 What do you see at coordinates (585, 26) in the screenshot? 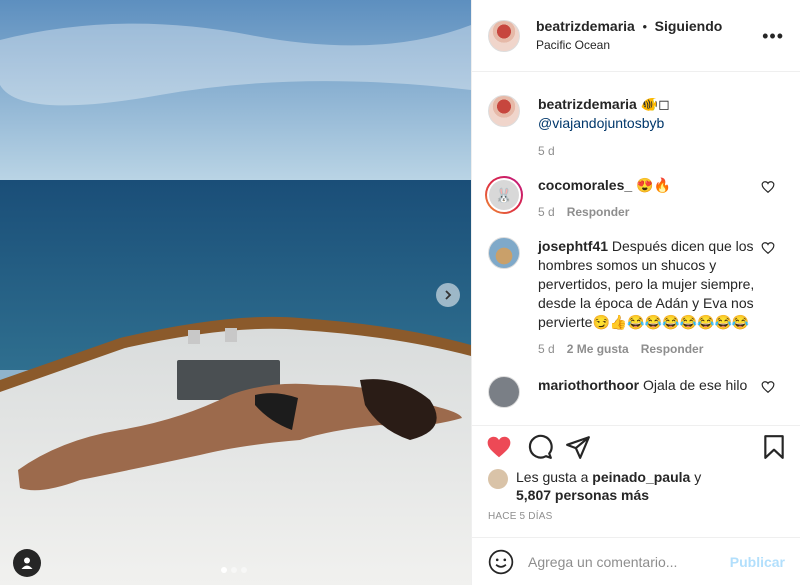
I see `header-username: beatrizdemaria` at bounding box center [585, 26].